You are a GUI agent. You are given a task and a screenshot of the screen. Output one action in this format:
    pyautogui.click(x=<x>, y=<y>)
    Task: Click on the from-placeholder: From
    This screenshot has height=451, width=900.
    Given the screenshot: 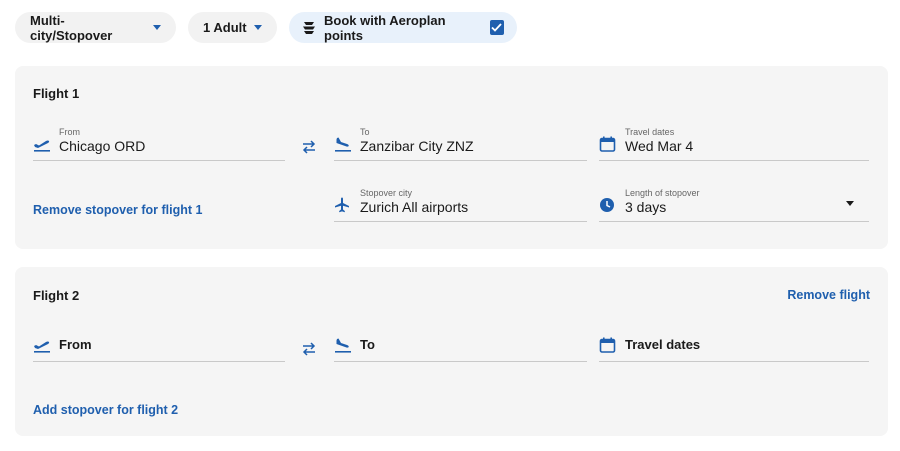 What is the action you would take?
    pyautogui.click(x=75, y=344)
    